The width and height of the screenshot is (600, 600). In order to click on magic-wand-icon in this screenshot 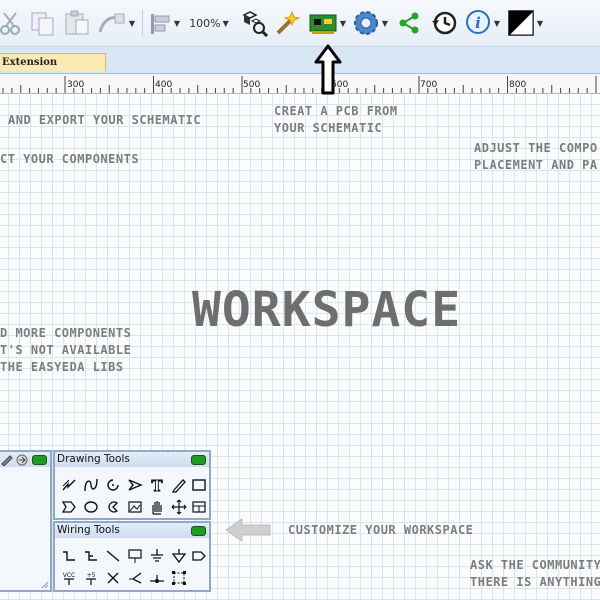, I will do `click(287, 23)`.